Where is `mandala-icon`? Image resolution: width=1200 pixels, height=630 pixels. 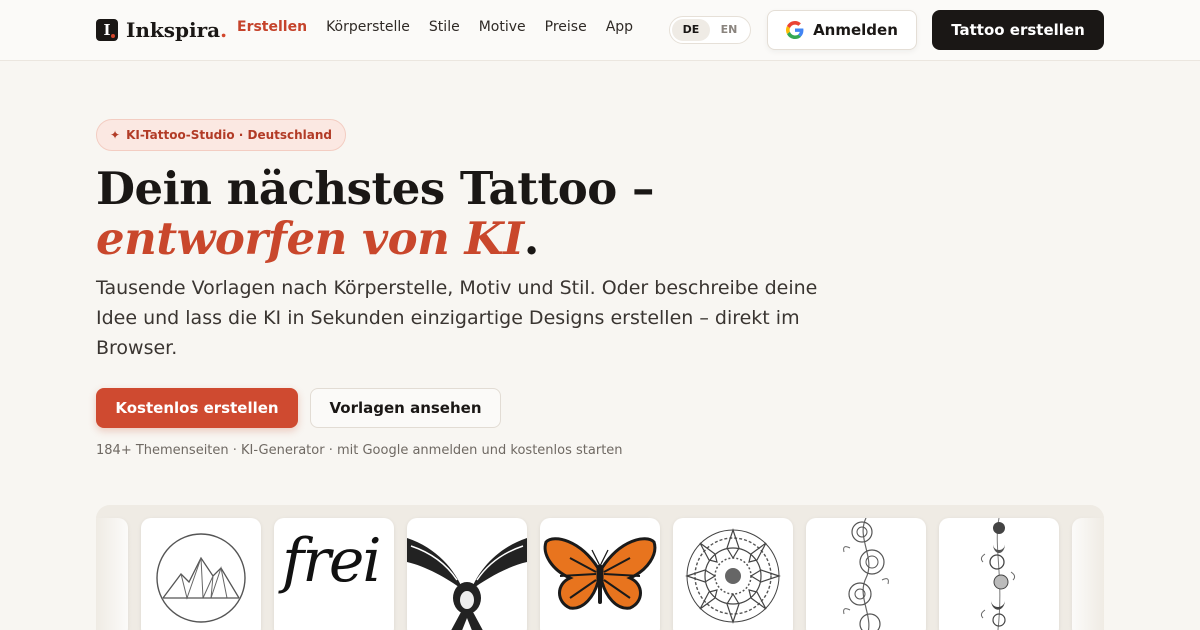 mandala-icon is located at coordinates (733, 576).